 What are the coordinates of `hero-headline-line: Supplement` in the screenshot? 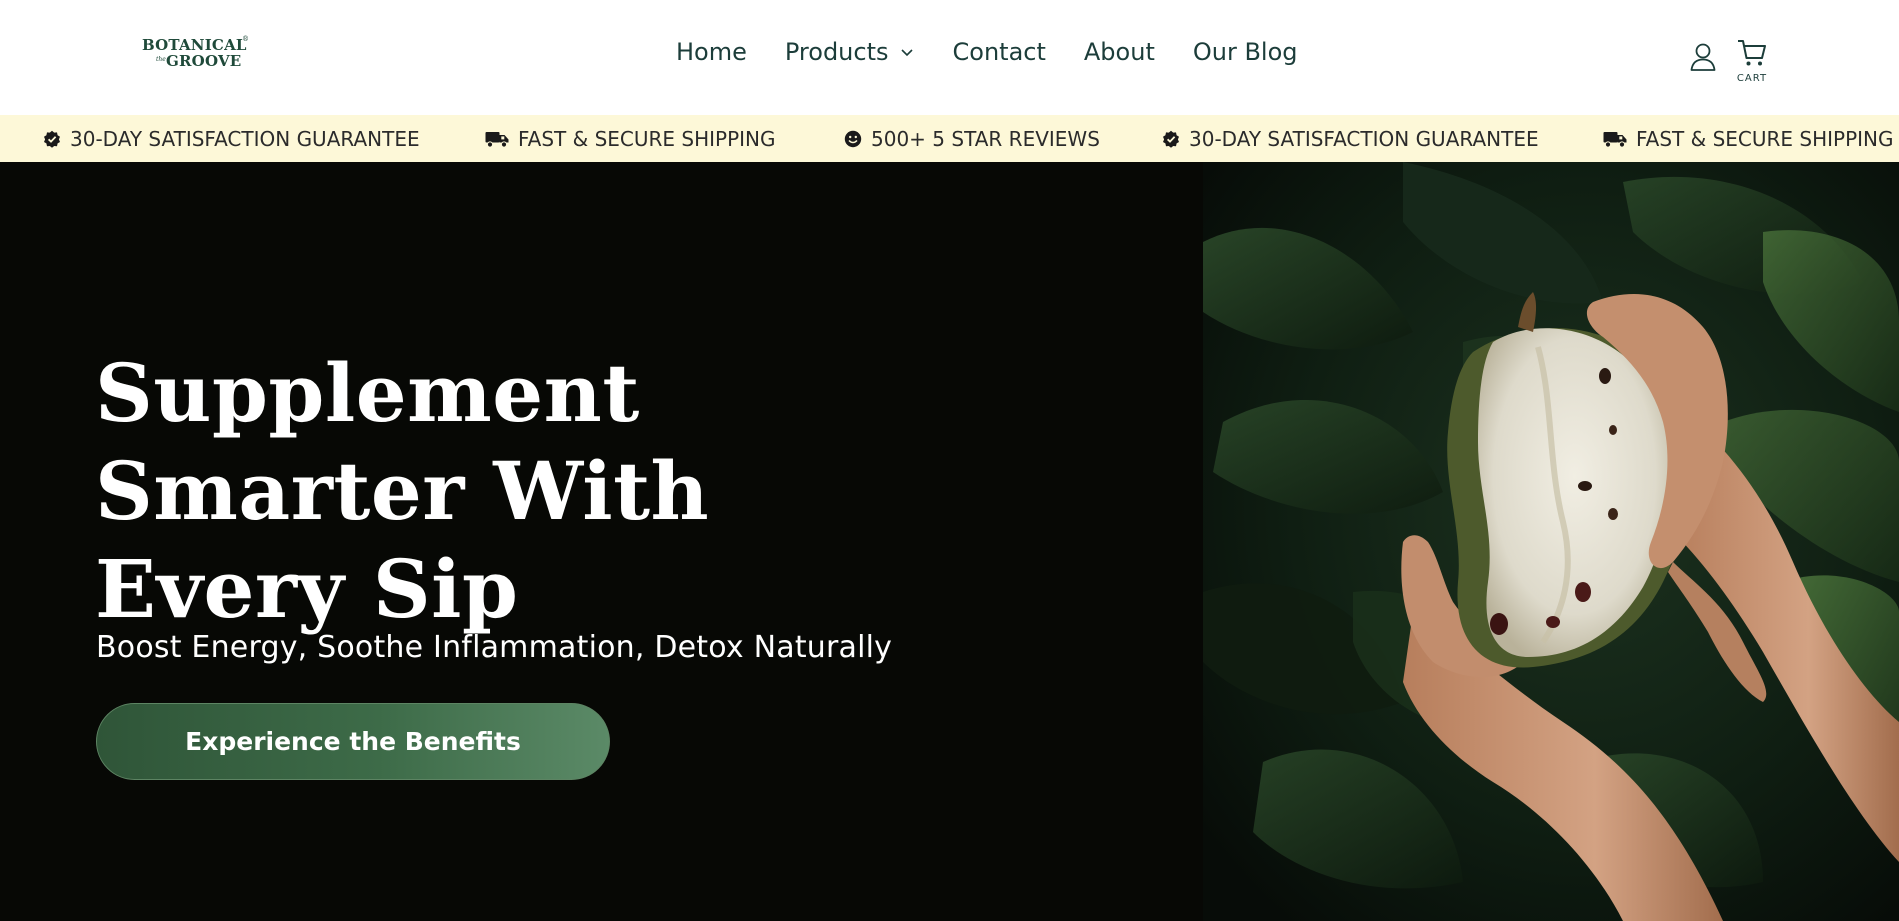 It's located at (367, 393).